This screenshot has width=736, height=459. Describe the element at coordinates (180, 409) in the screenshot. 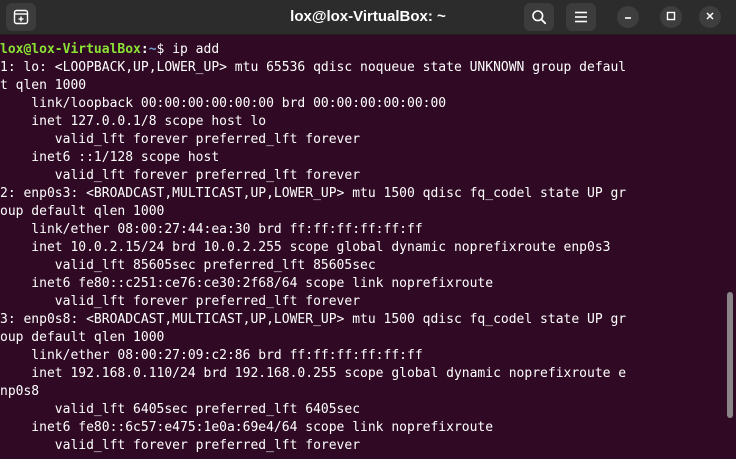

I see `output-line: valid_lft 6405sec preferred_lft 6405sec` at that location.